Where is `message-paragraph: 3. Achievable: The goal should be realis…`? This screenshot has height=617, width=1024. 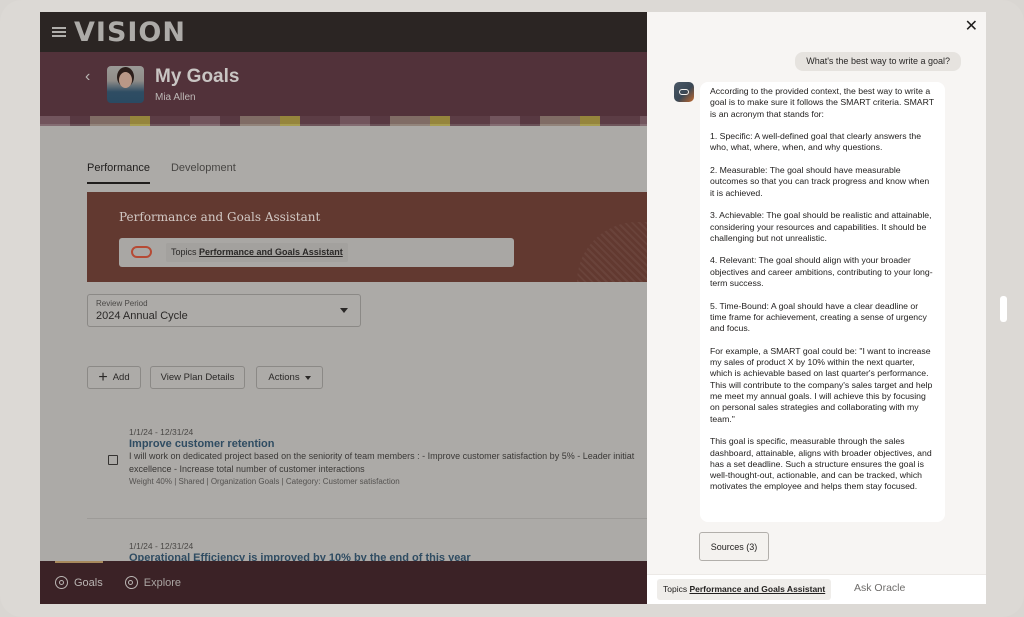
message-paragraph: 3. Achievable: The goal should be realis… is located at coordinates (821, 226).